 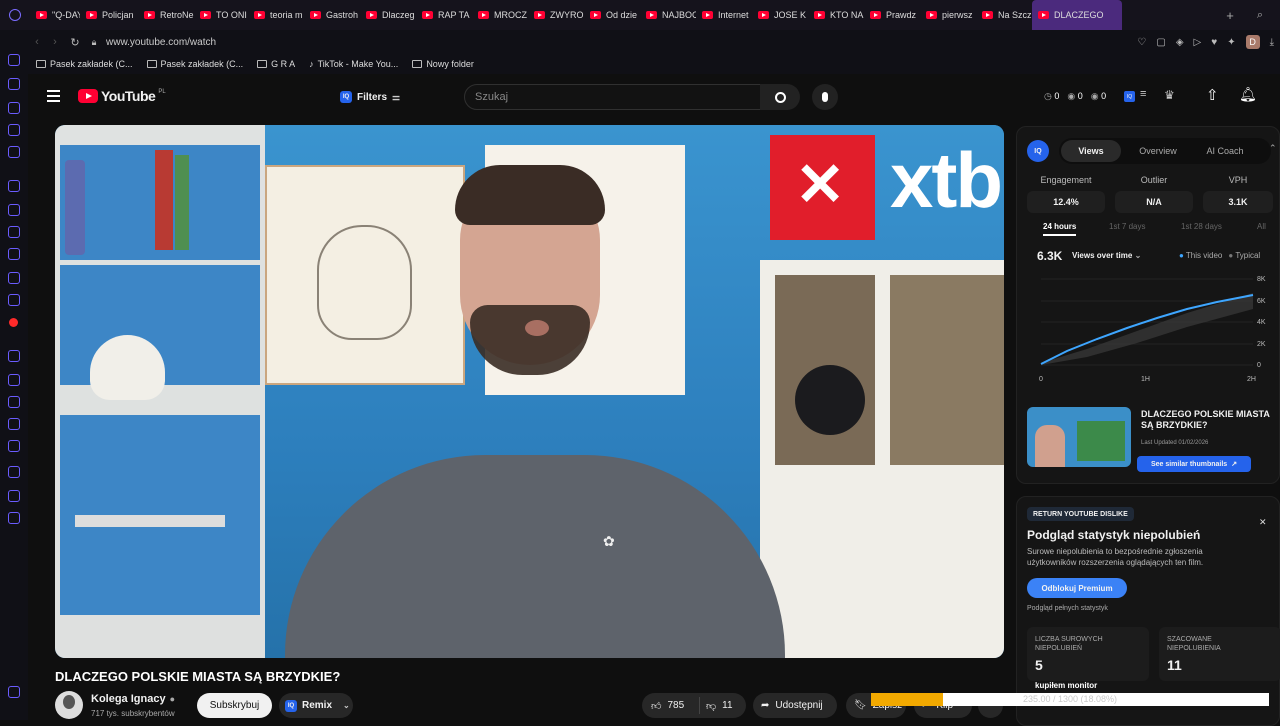 I want to click on gx-icon, so click(x=14, y=692).